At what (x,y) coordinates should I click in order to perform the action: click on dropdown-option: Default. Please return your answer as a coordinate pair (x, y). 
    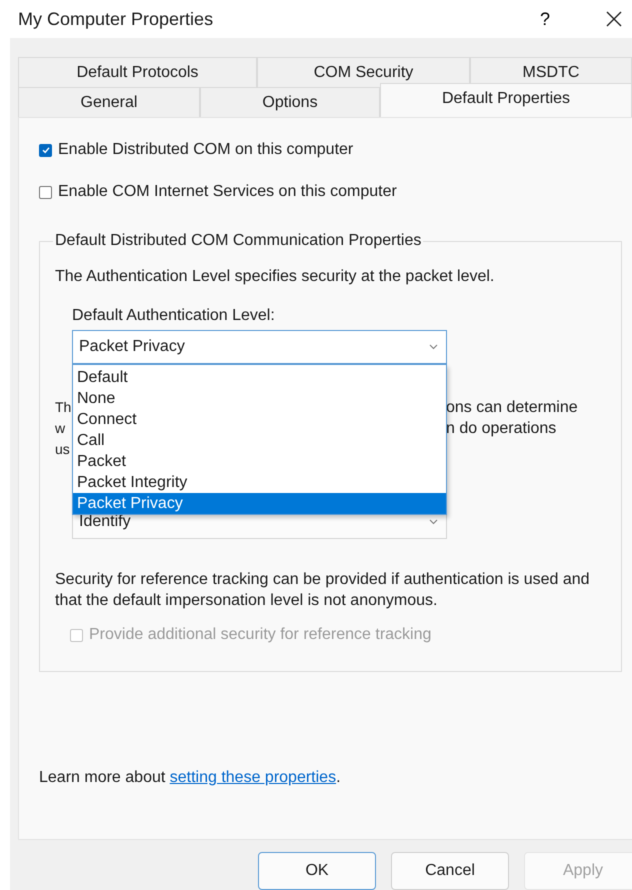
    Looking at the image, I should click on (259, 377).